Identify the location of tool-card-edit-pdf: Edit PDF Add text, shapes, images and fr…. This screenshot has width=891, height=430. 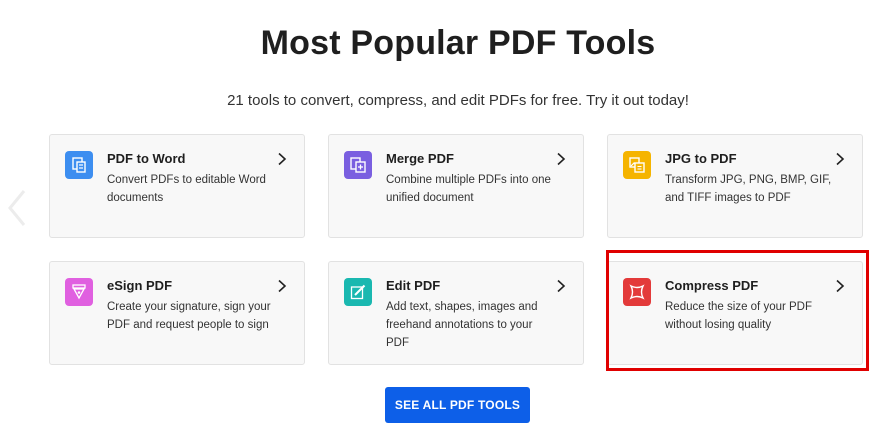
(456, 313).